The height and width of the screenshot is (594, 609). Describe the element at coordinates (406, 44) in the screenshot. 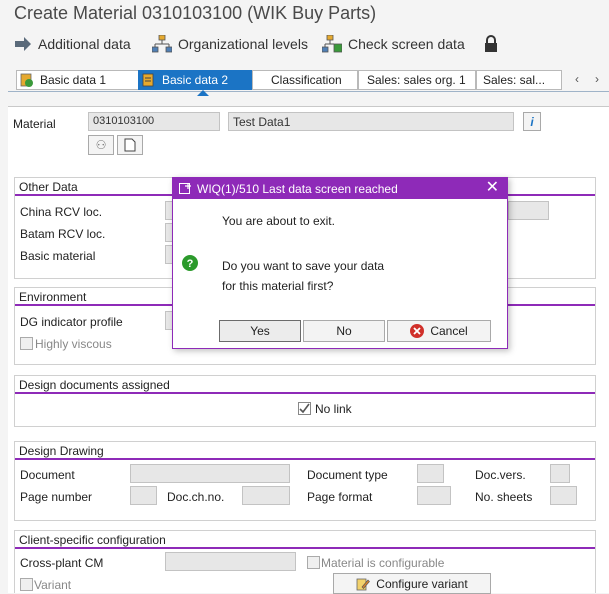

I see `check-screen-data-label: Check screen data` at that location.